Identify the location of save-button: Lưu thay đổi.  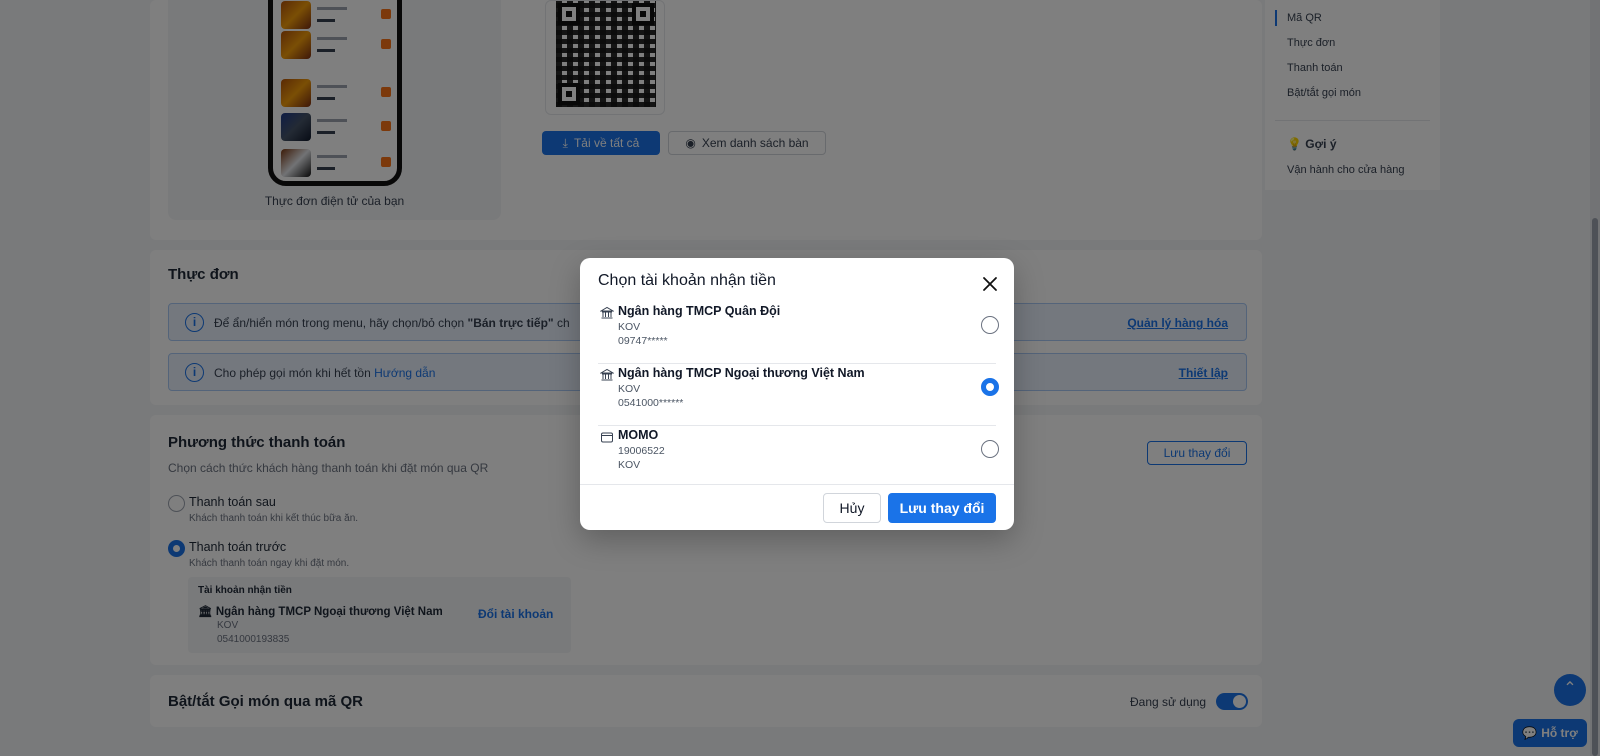
(942, 508).